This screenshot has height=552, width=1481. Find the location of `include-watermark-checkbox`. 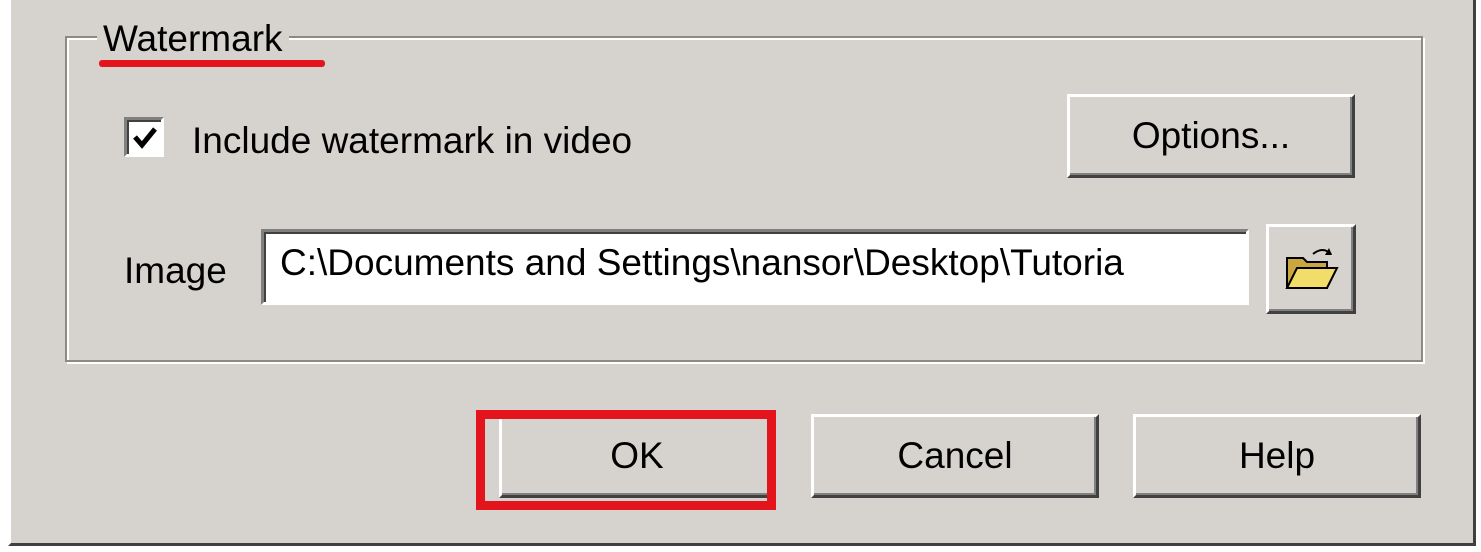

include-watermark-checkbox is located at coordinates (144, 137).